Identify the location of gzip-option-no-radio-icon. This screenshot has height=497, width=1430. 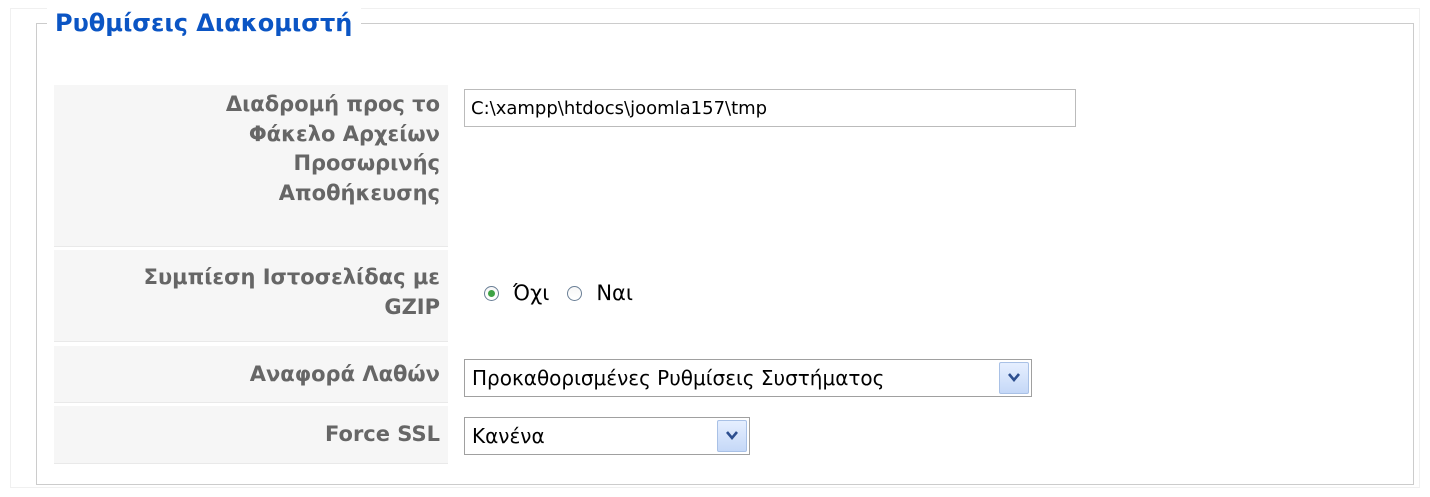
(491, 293).